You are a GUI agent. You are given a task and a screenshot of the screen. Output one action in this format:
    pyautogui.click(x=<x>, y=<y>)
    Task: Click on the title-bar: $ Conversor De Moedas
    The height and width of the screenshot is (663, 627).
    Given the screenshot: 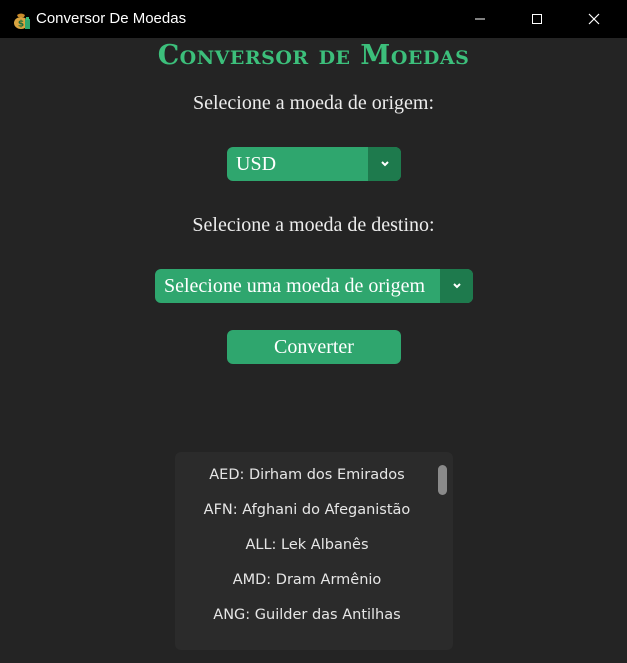 What is the action you would take?
    pyautogui.click(x=313, y=19)
    